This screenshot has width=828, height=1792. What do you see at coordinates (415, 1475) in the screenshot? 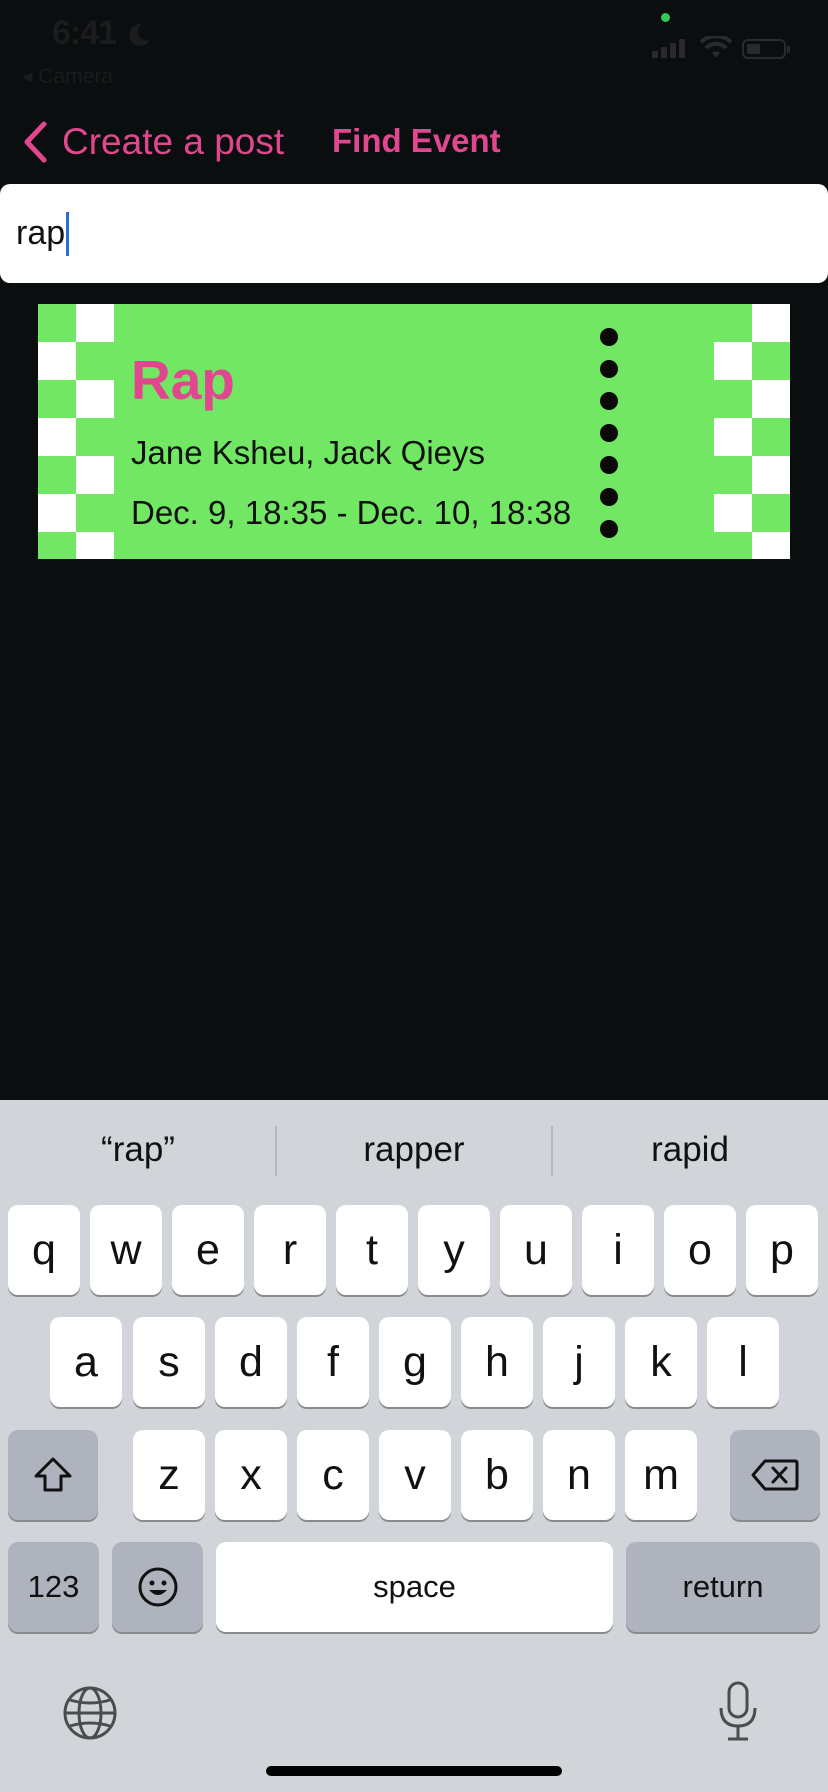
I see `key-v: v` at bounding box center [415, 1475].